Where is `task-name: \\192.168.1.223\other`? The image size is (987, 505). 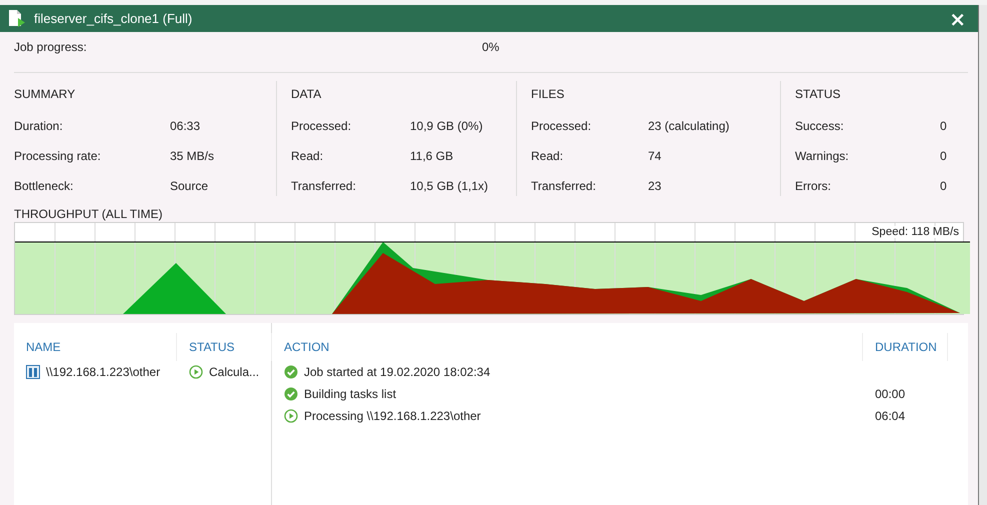
task-name: \\192.168.1.223\other is located at coordinates (103, 372).